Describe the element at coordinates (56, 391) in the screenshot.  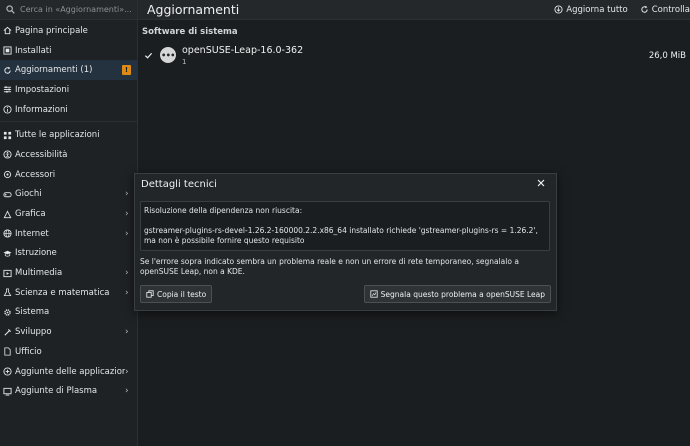
I see `sidebar-item-label: Aggiunte di Plasma` at that location.